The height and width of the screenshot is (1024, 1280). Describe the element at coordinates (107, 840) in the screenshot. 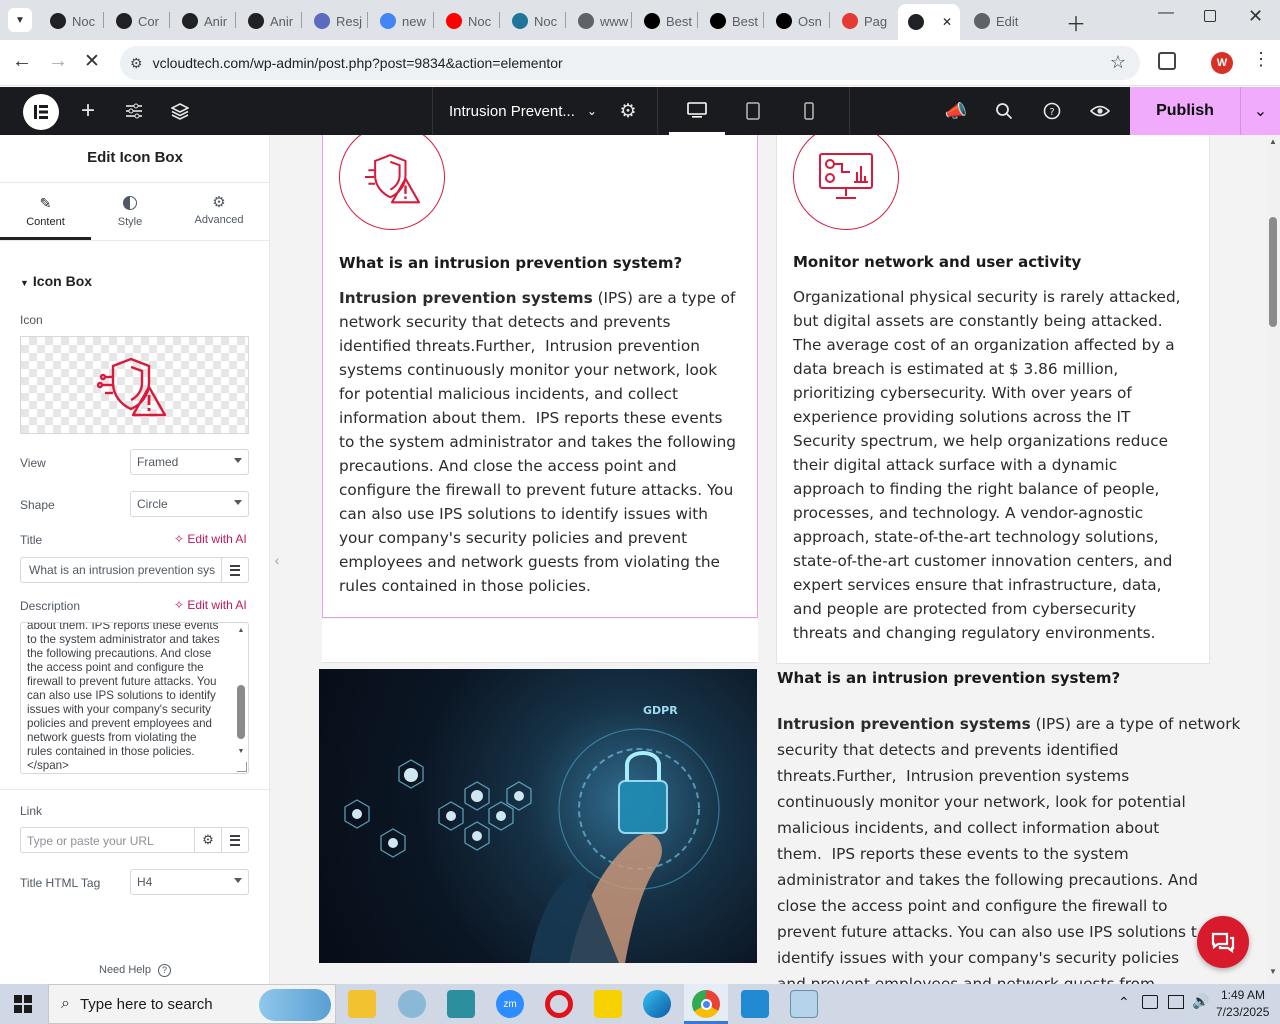

I see `link-input: Type or paste your URL` at that location.